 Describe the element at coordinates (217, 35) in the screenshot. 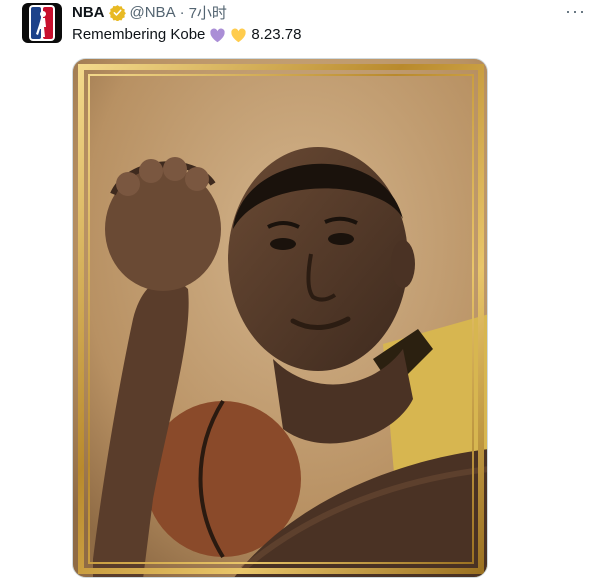

I see `purple-heart-icon` at that location.